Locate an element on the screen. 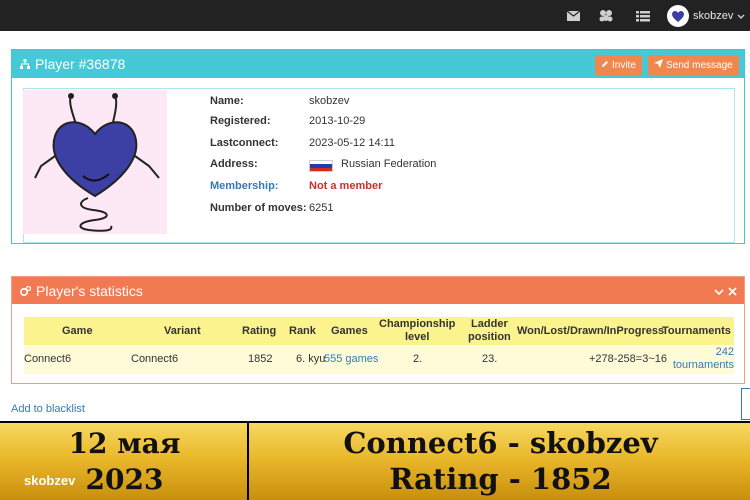 The height and width of the screenshot is (500, 750). col-rating: Rating is located at coordinates (259, 331).